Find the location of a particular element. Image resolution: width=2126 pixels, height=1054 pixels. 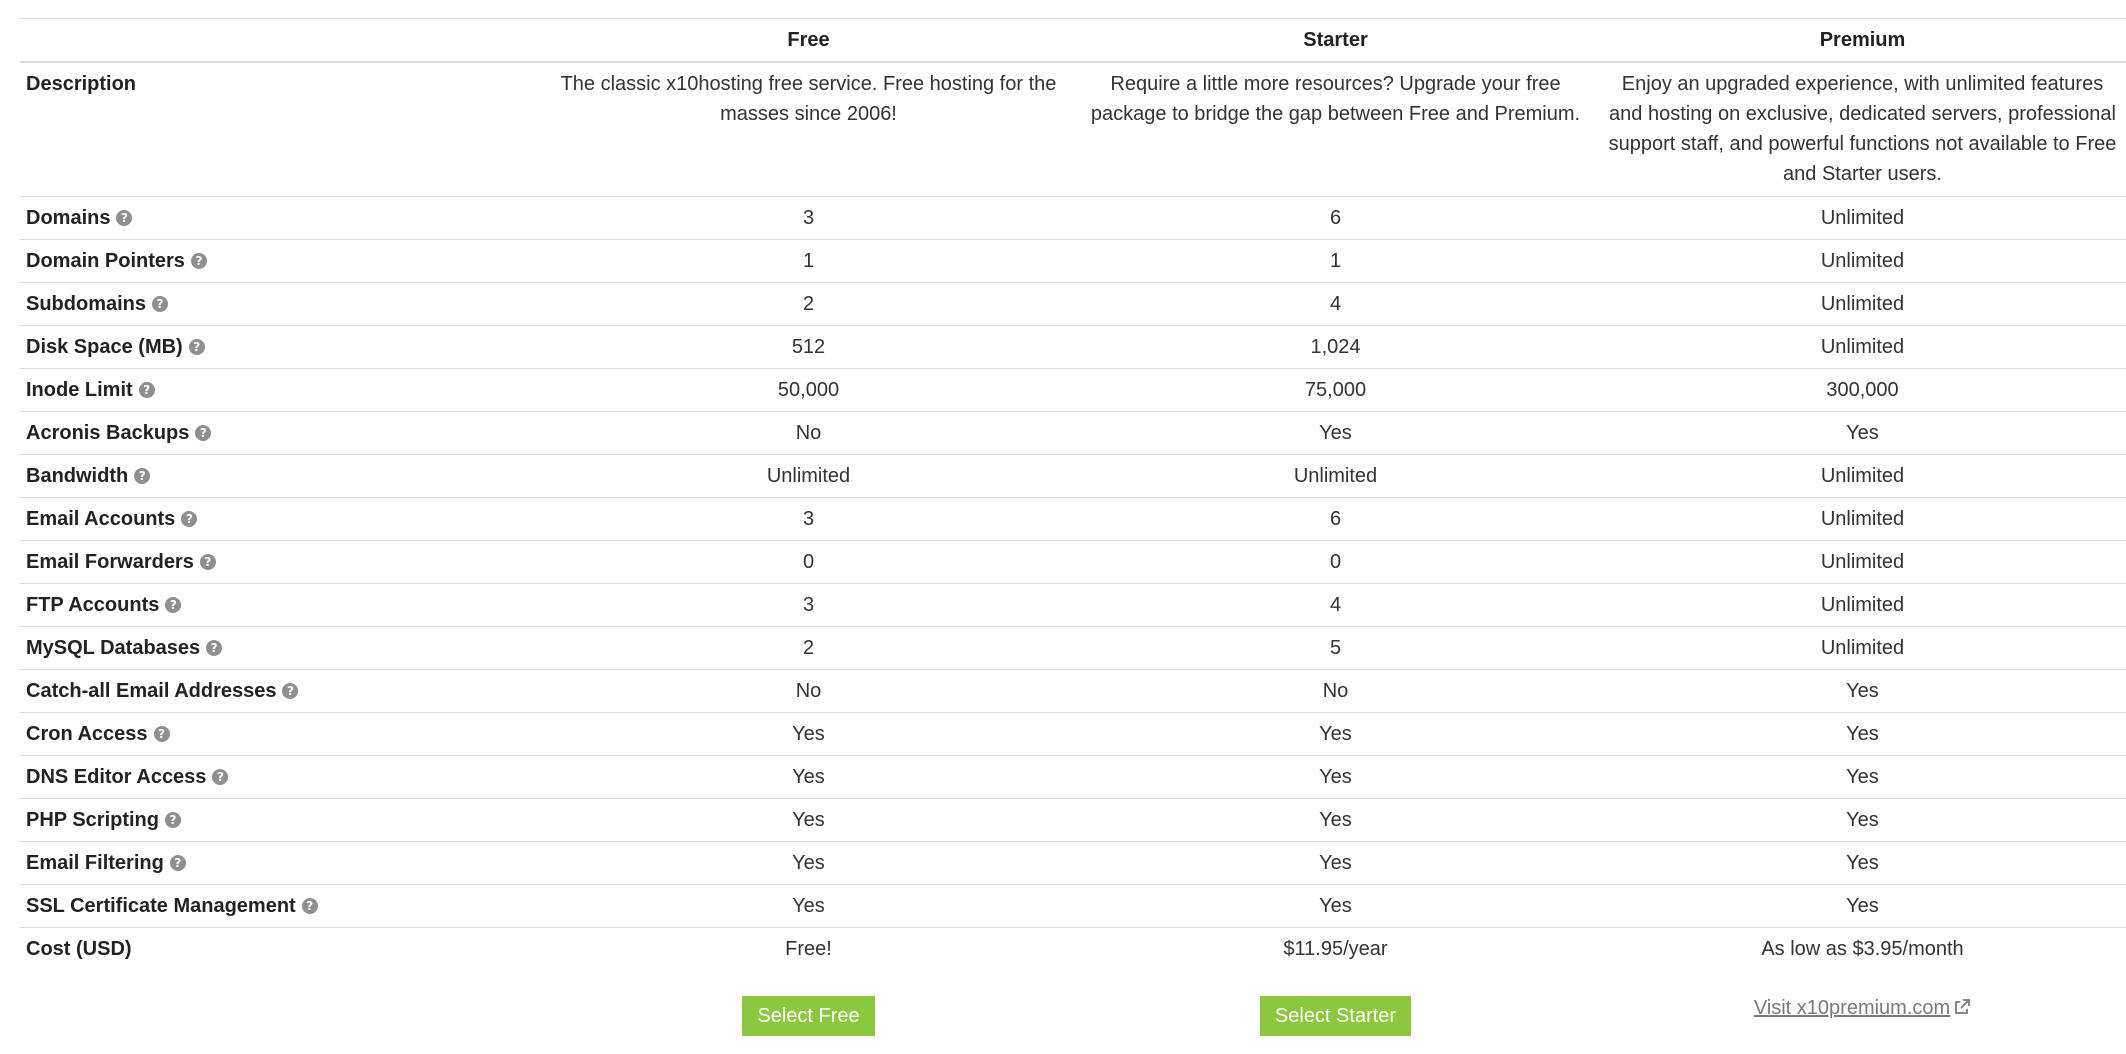

feature-label-cell: Inode Limit? is located at coordinates (282, 390).